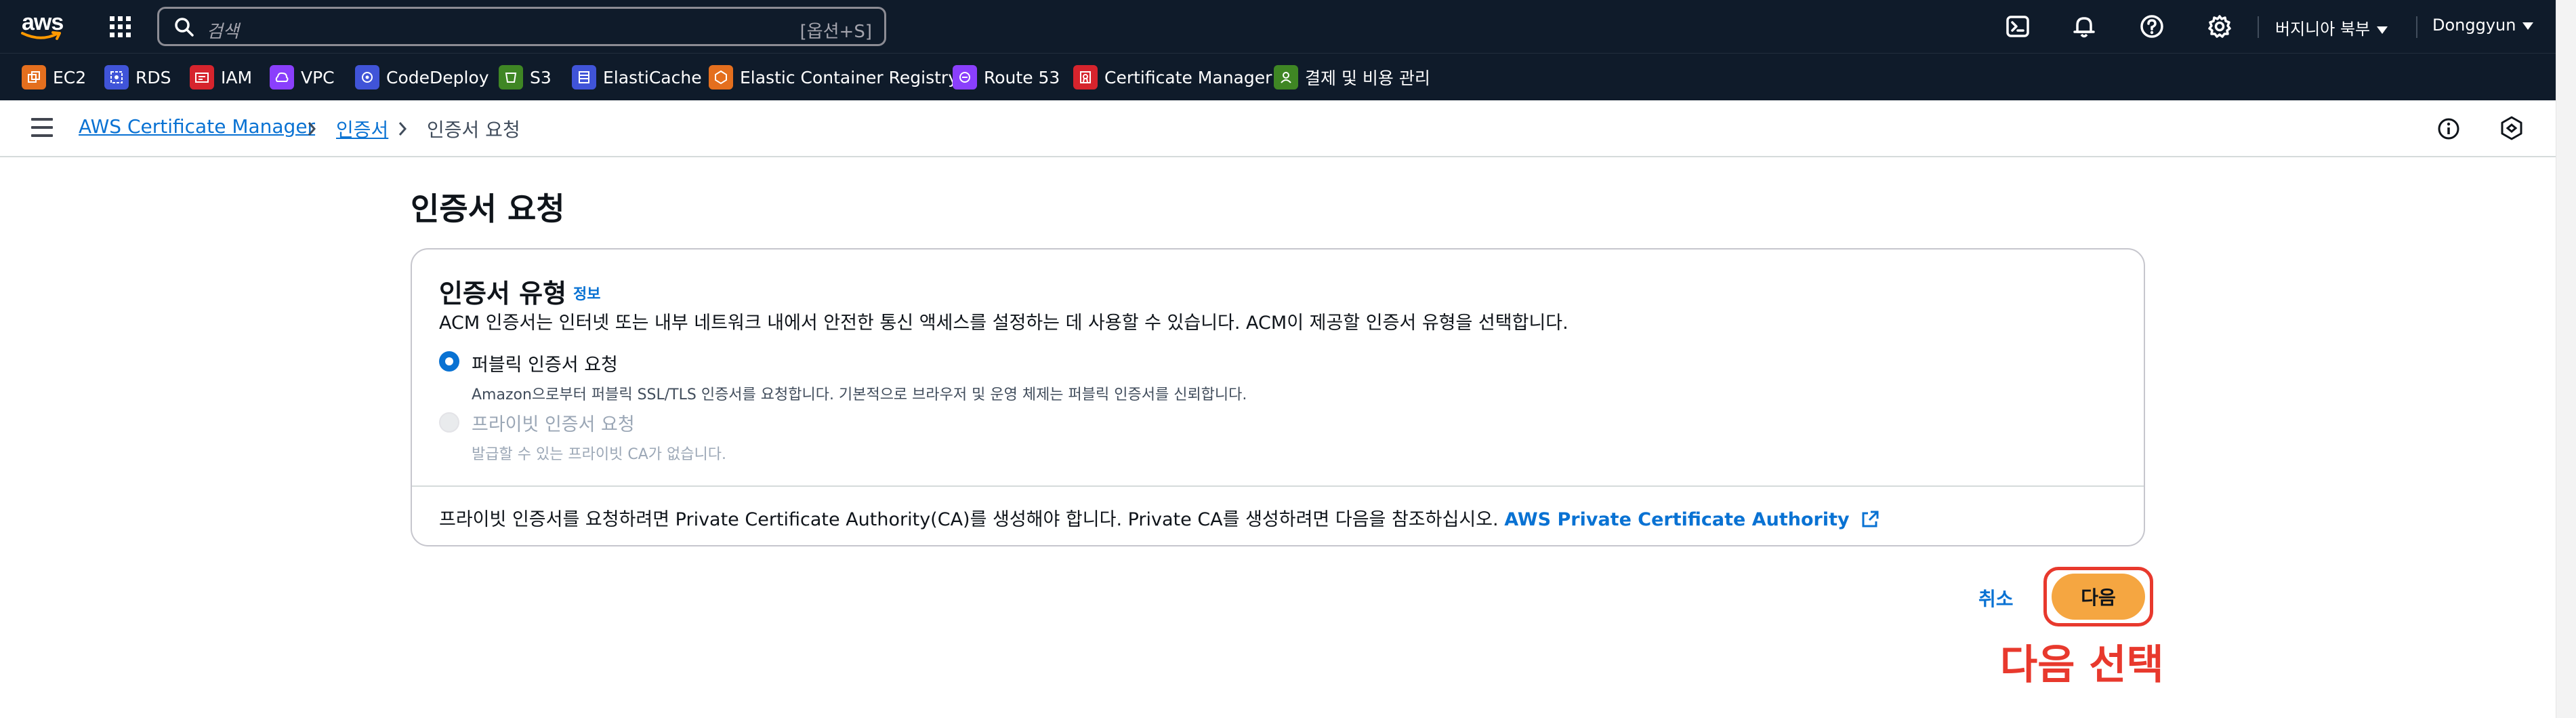  Describe the element at coordinates (2512, 128) in the screenshot. I see `feedback-hexagon-icon` at that location.